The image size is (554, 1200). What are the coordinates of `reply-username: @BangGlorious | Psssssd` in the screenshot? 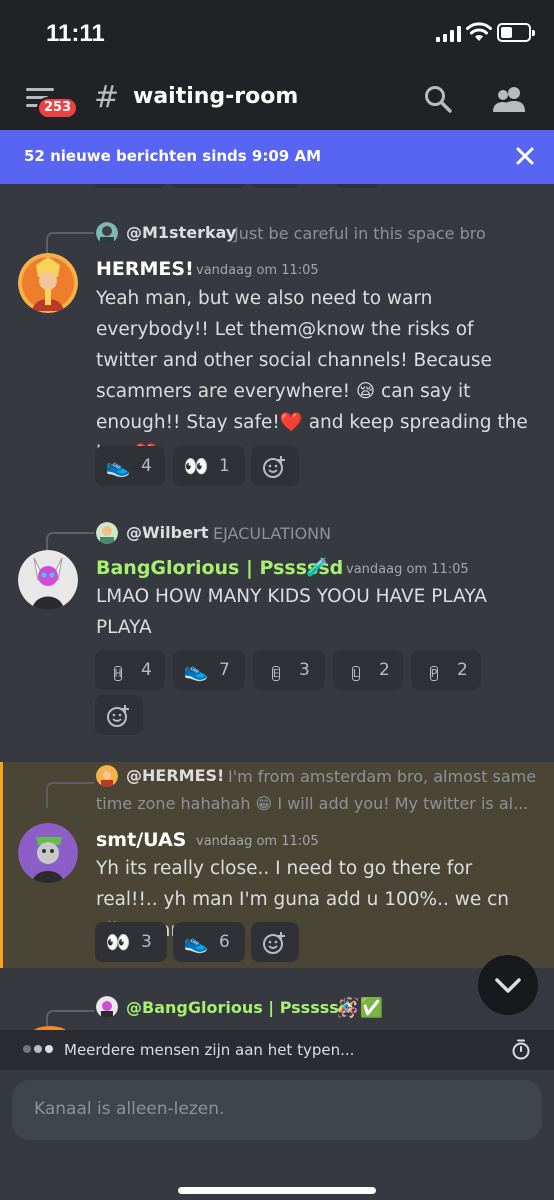 It's located at (238, 1007).